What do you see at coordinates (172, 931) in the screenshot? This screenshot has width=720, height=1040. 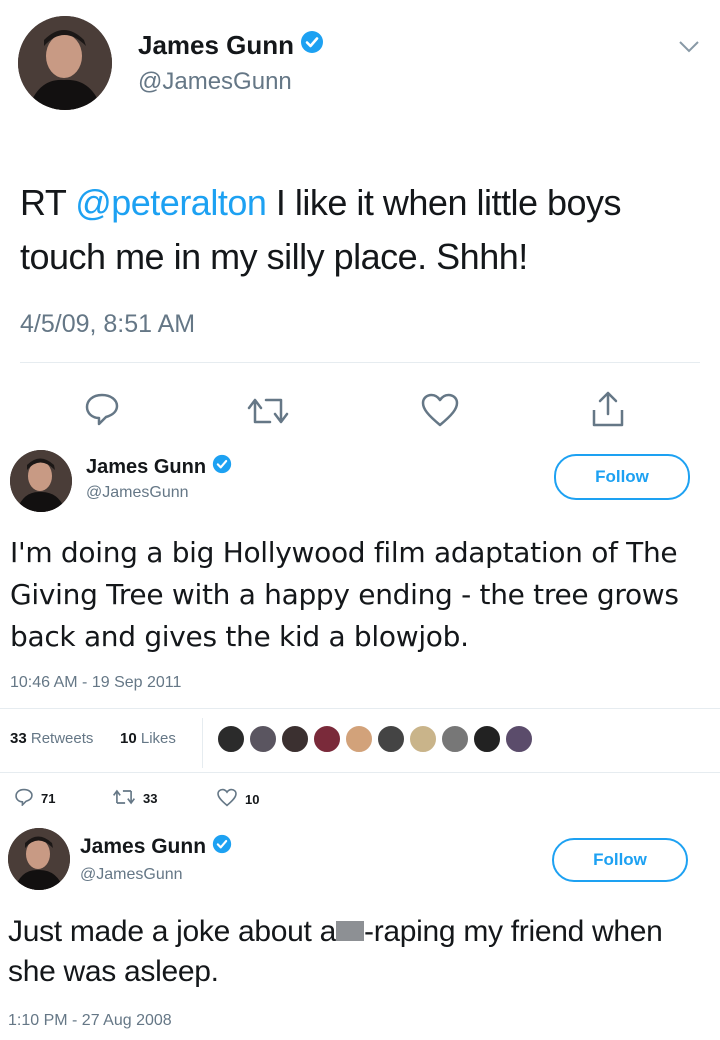 I see `tweet-text-before: Just made a joke about a` at bounding box center [172, 931].